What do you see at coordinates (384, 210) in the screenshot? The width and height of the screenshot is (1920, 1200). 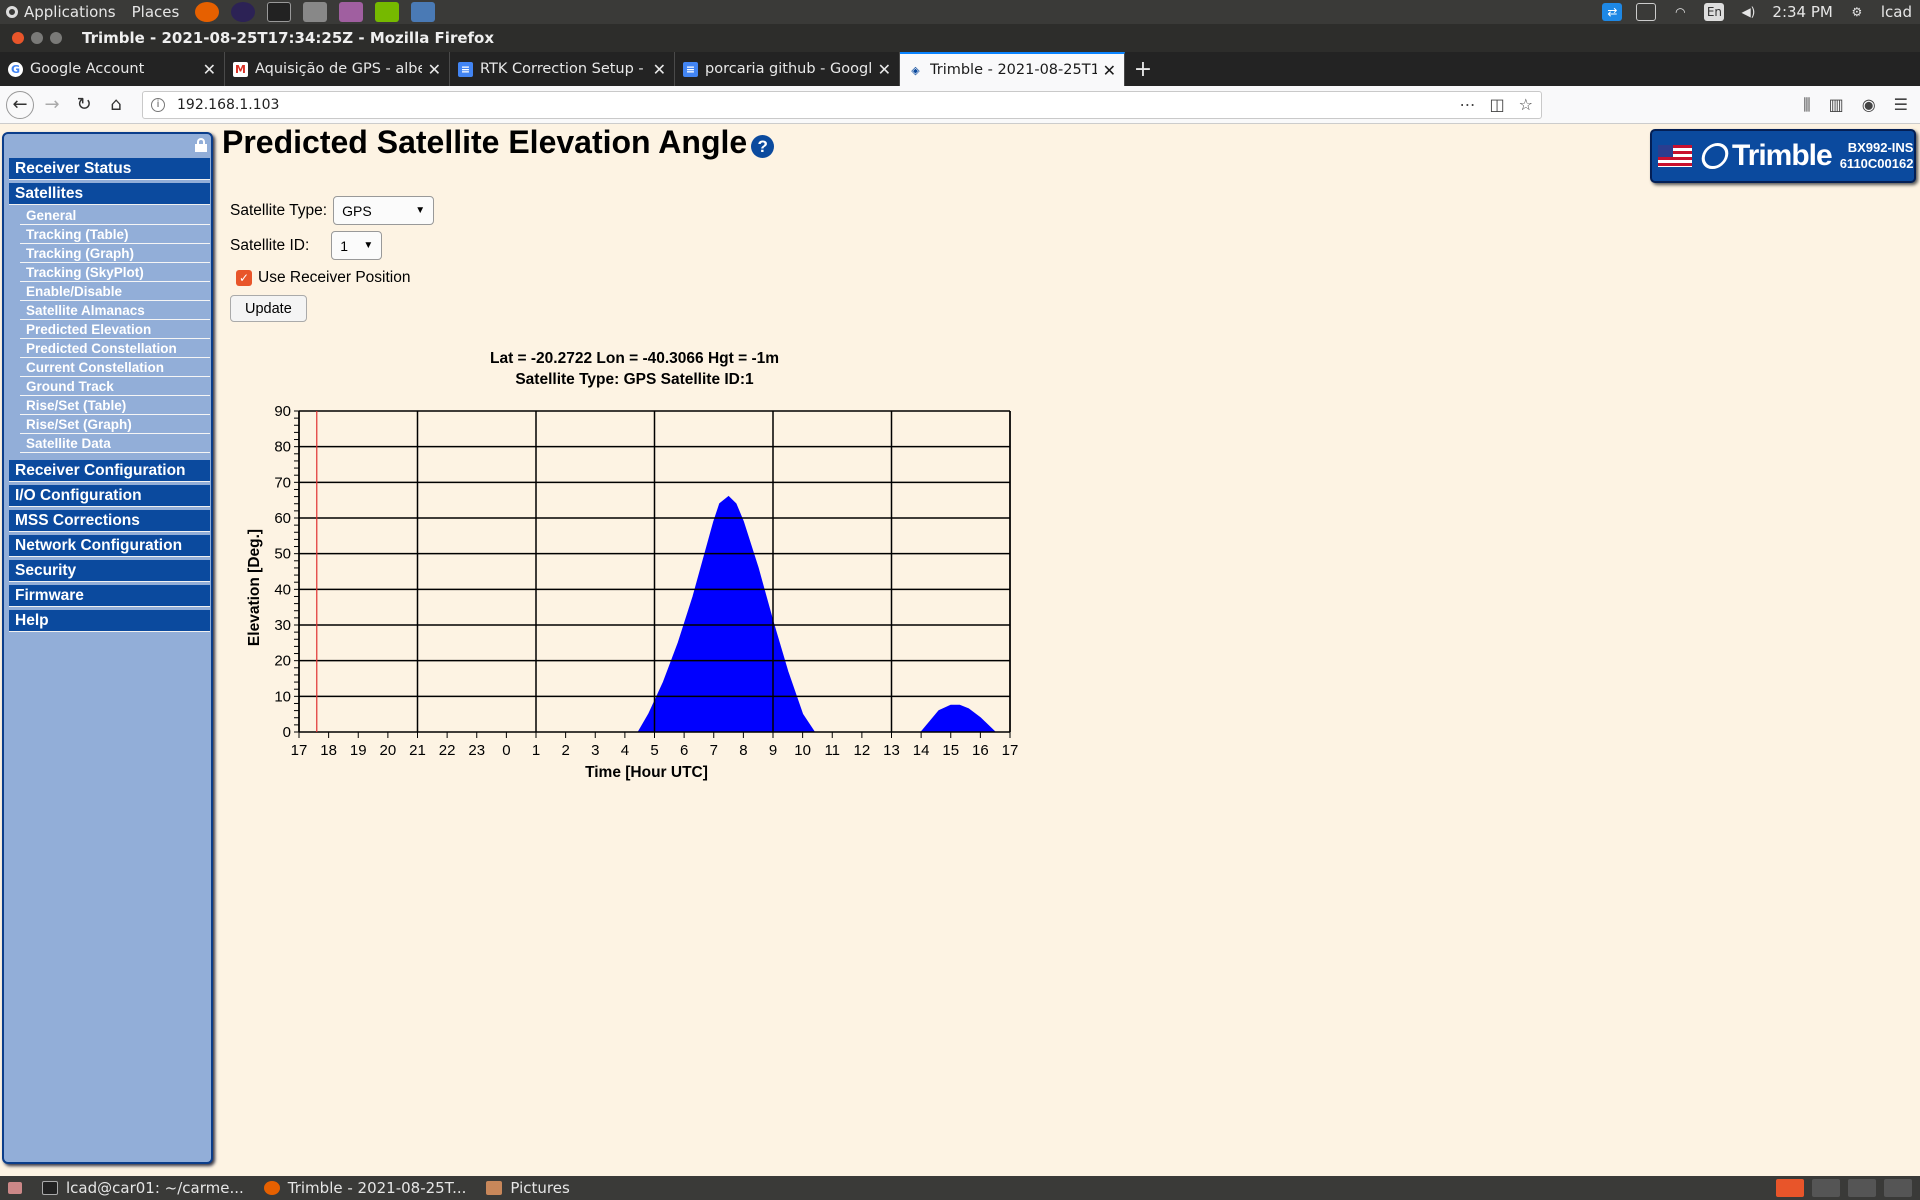 I see `satellite-type-select: GPS ▼` at bounding box center [384, 210].